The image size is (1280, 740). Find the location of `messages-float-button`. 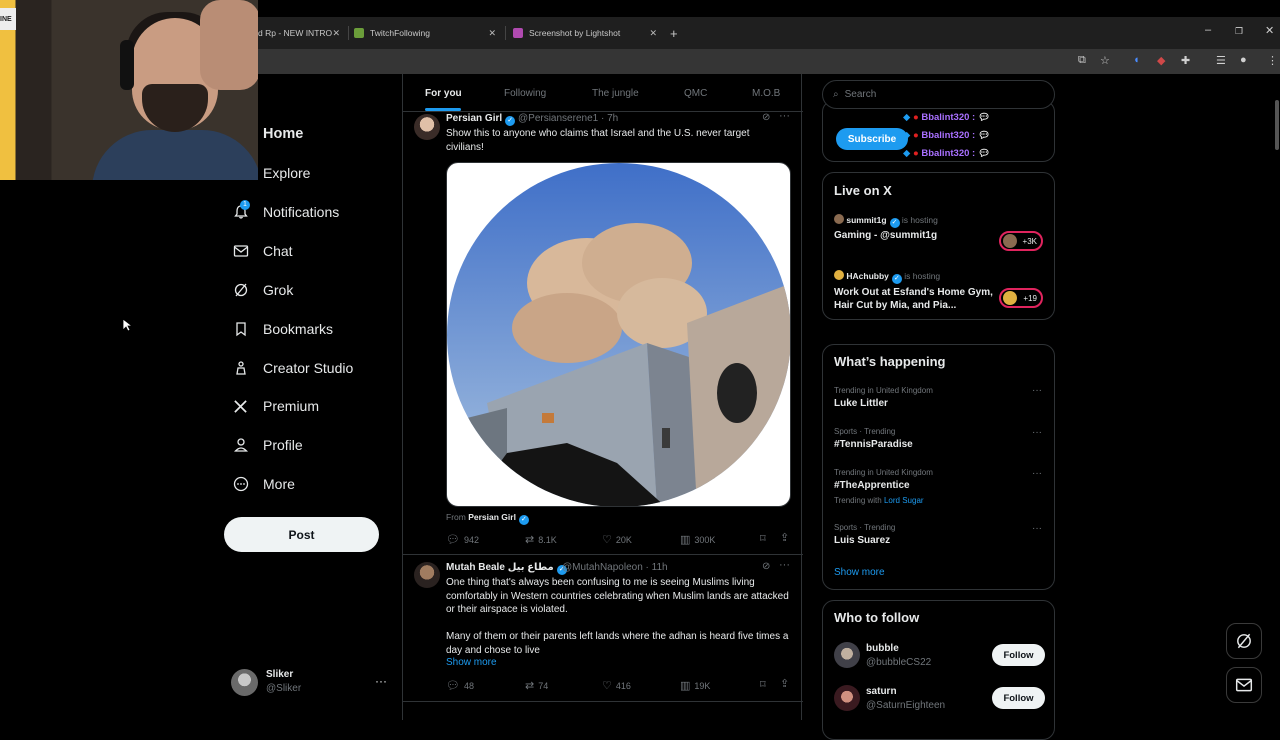

messages-float-button is located at coordinates (1244, 685).